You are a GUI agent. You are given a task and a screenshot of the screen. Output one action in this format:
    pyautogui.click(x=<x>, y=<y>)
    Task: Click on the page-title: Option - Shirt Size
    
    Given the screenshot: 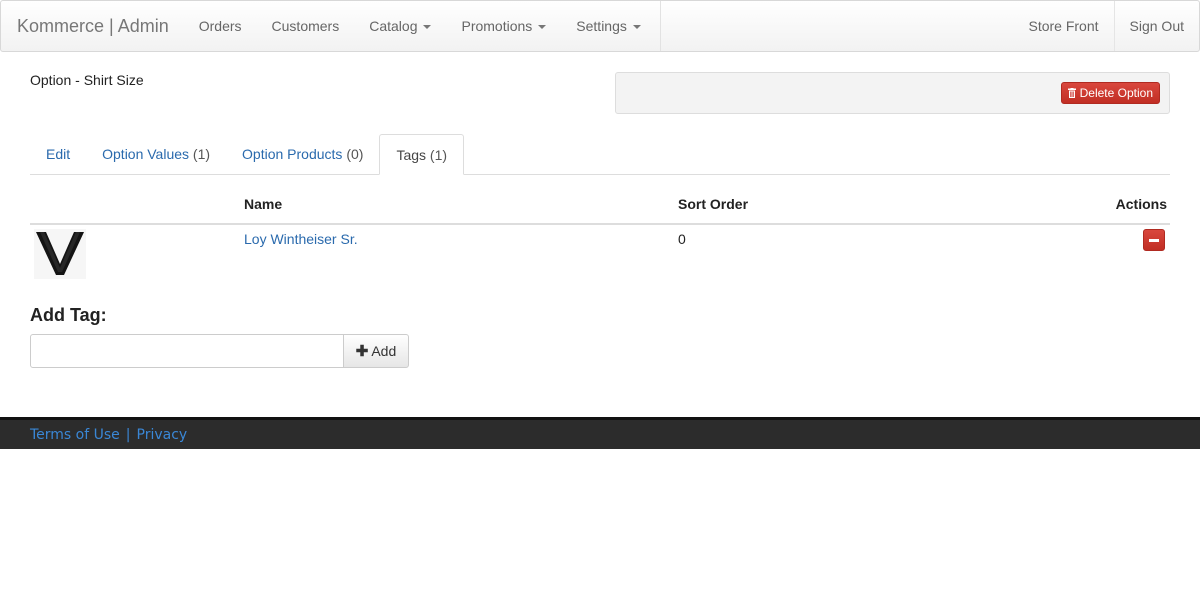 What is the action you would take?
    pyautogui.click(x=87, y=80)
    